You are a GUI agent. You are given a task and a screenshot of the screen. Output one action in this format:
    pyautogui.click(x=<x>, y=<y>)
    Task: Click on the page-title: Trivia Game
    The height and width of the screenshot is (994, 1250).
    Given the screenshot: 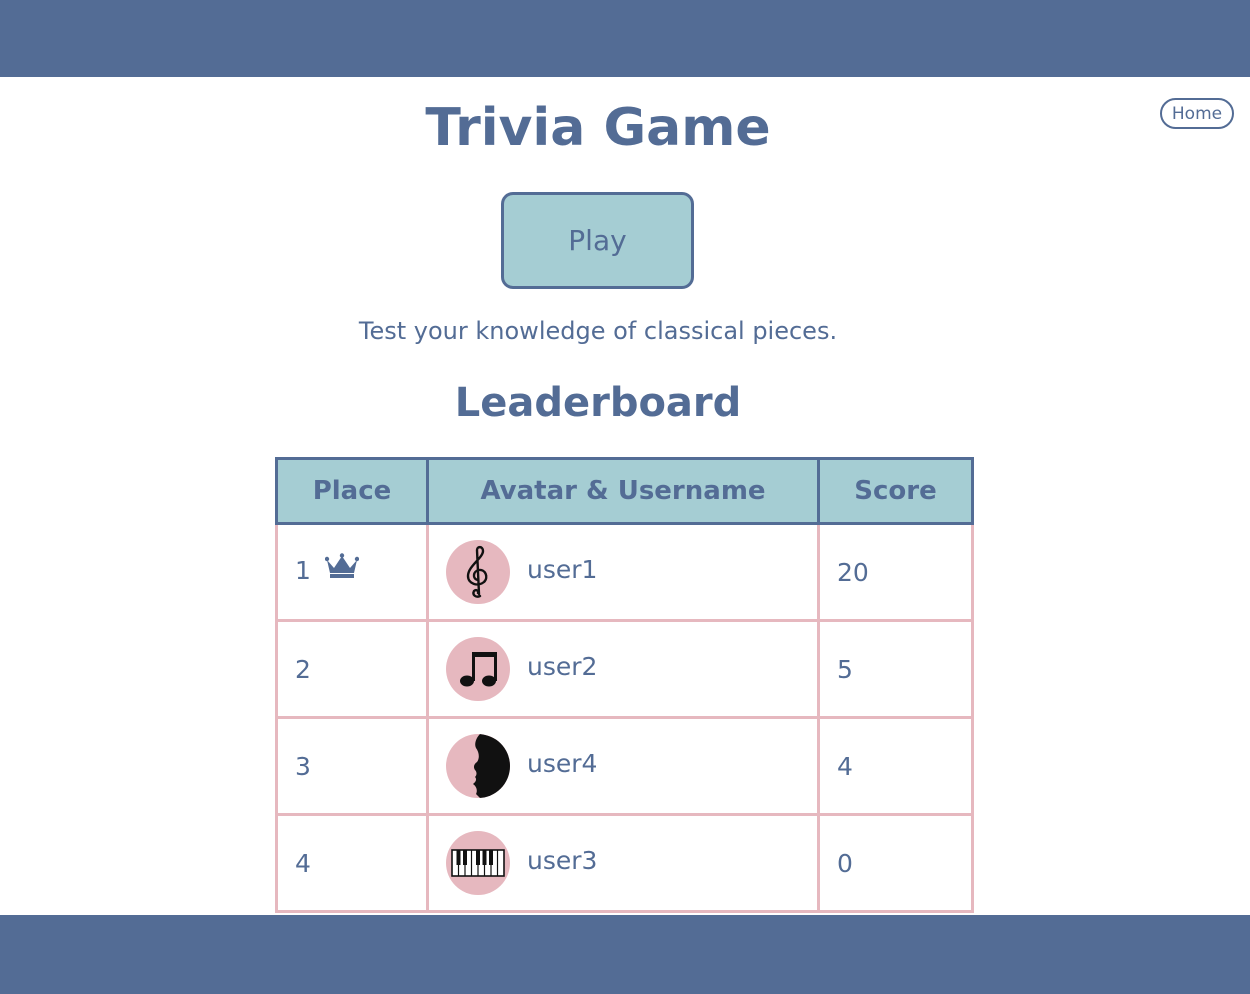 What is the action you would take?
    pyautogui.click(x=598, y=128)
    